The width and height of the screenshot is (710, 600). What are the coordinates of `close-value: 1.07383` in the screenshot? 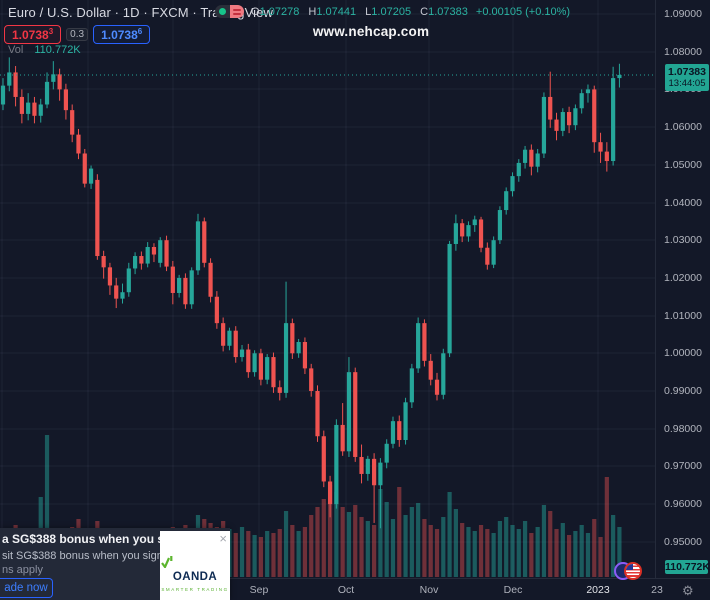 It's located at (448, 12).